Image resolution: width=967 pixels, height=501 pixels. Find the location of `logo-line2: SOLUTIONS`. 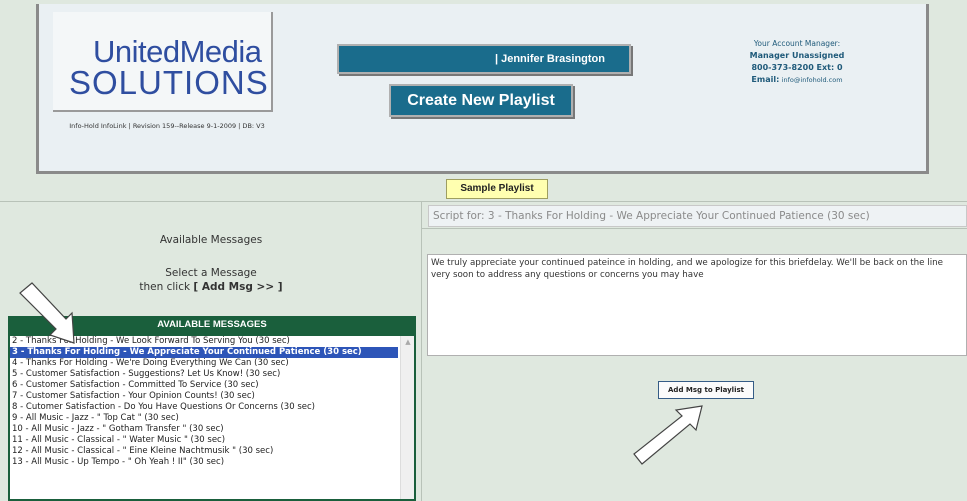

logo-line2: SOLUTIONS is located at coordinates (169, 82).